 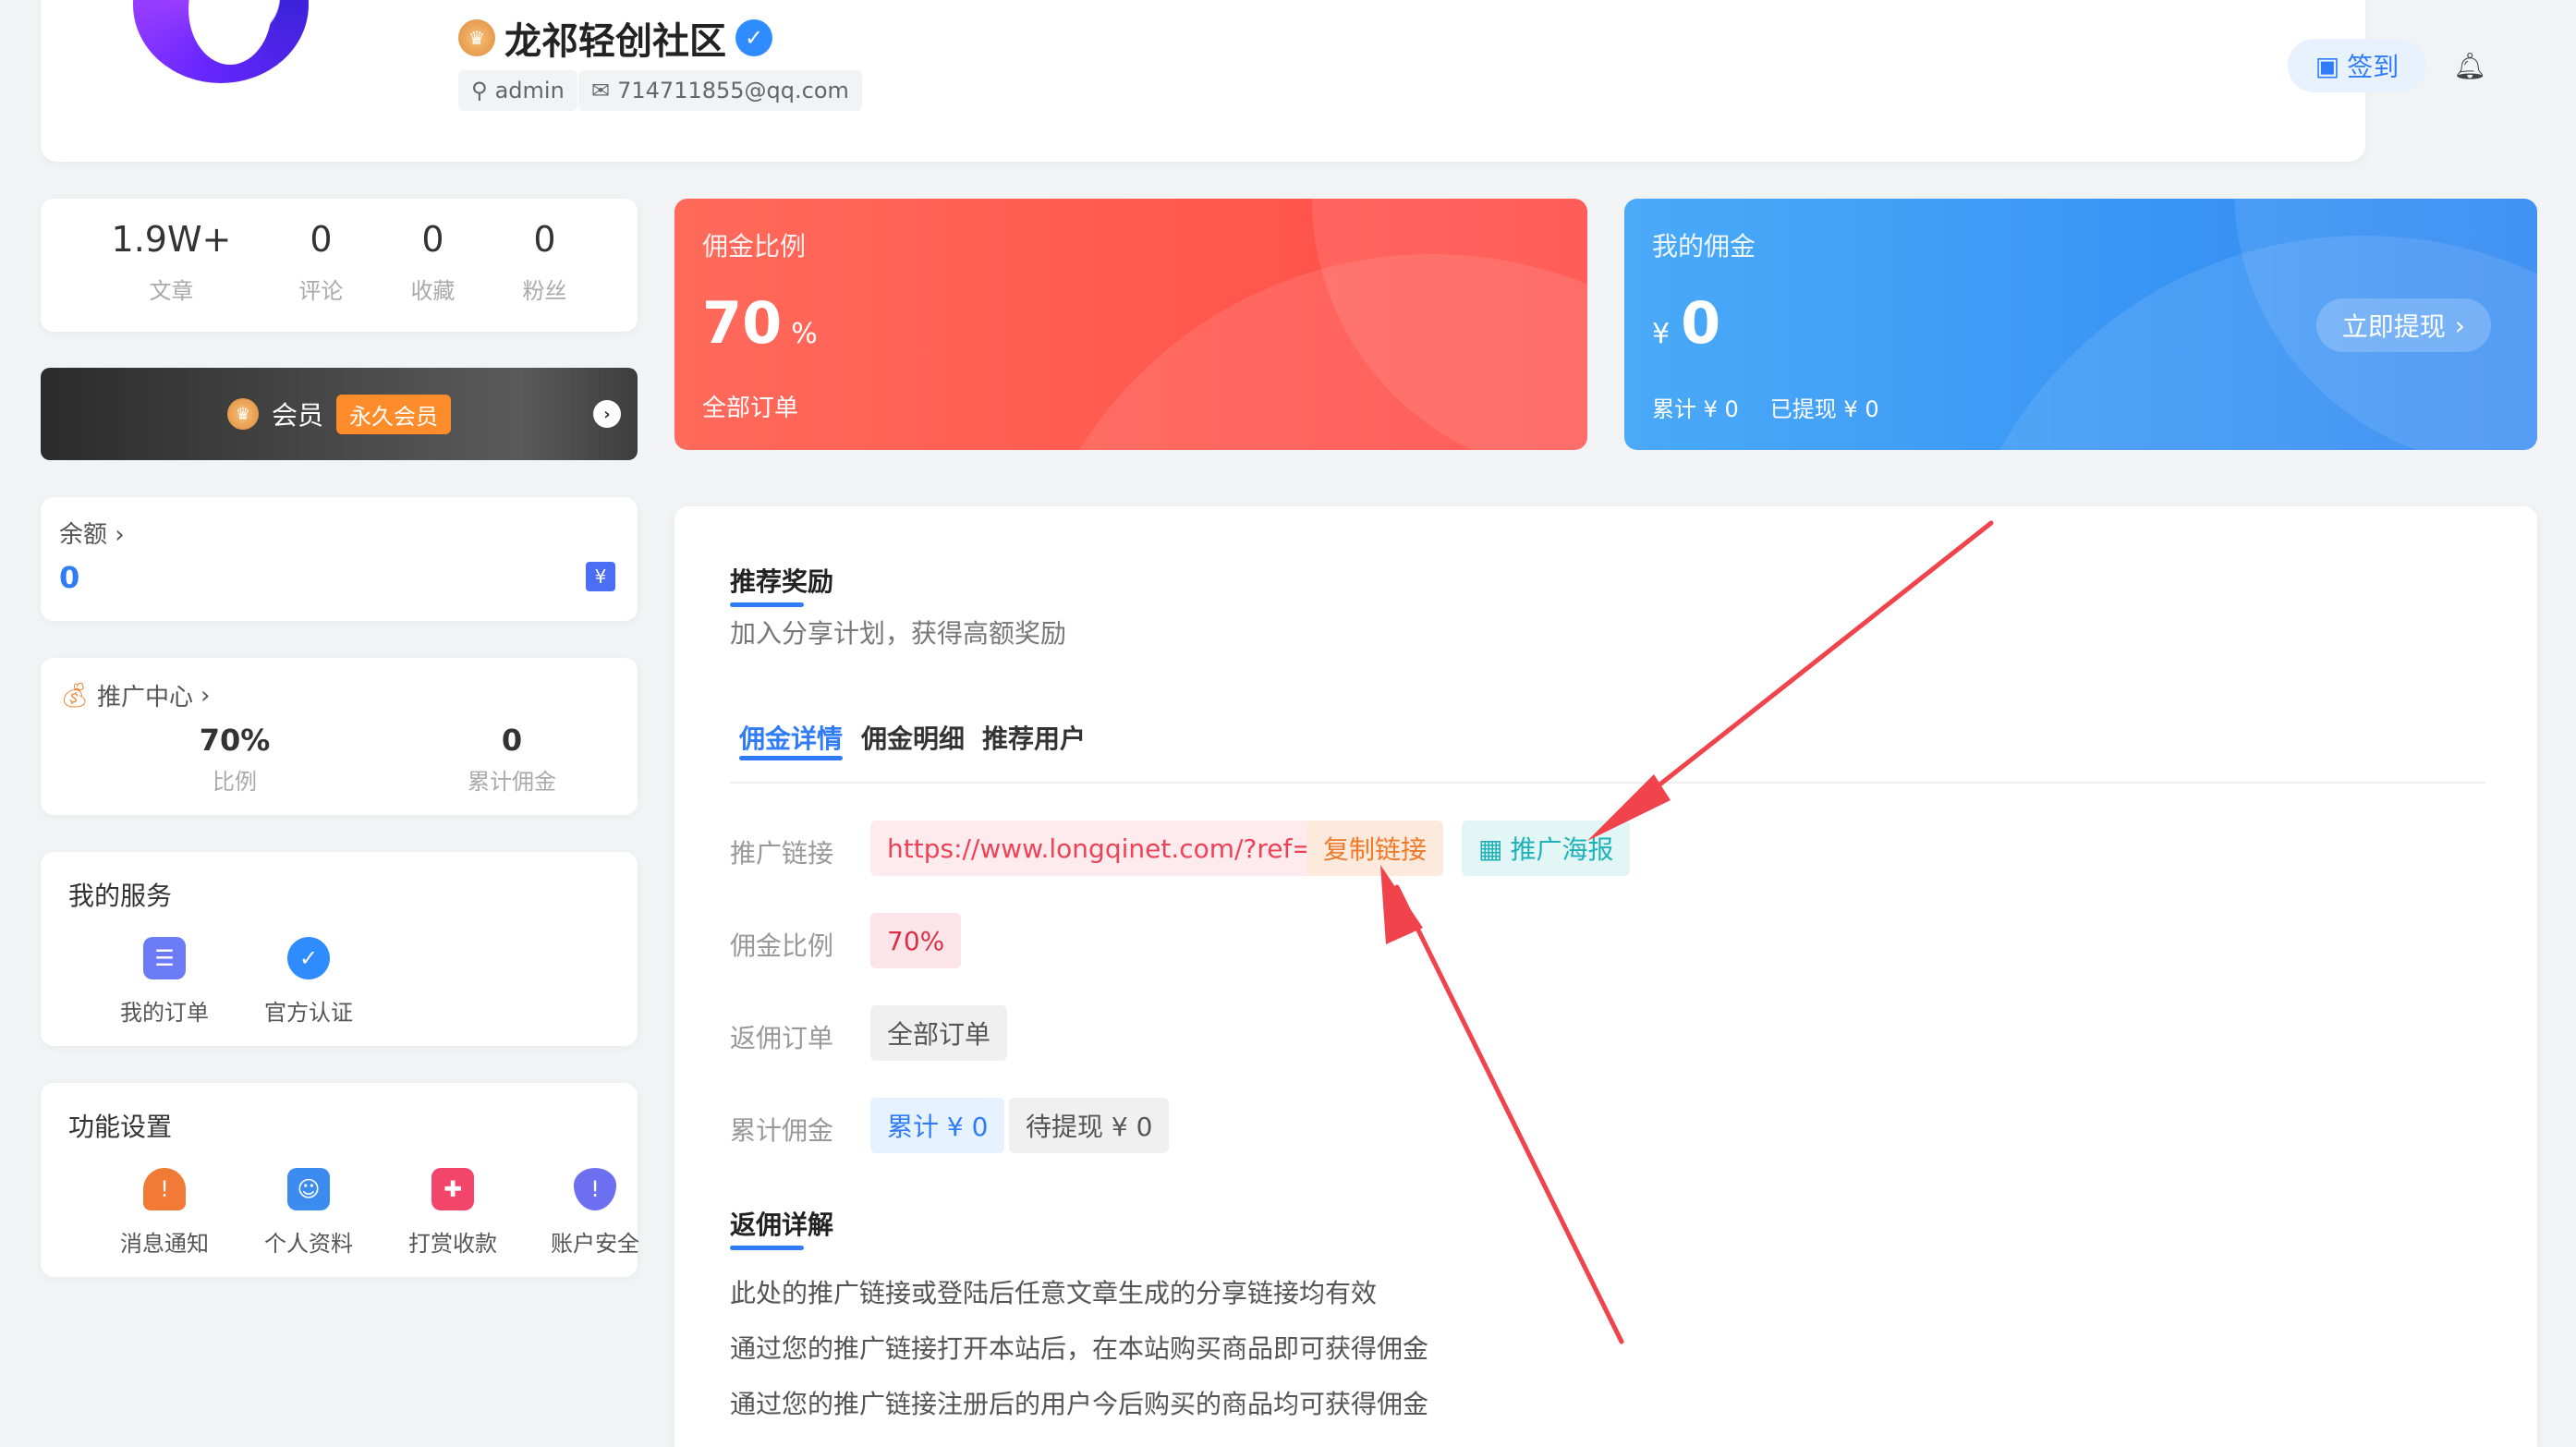 What do you see at coordinates (164, 1213) in the screenshot?
I see `setting-notifications: ! 消息通知` at bounding box center [164, 1213].